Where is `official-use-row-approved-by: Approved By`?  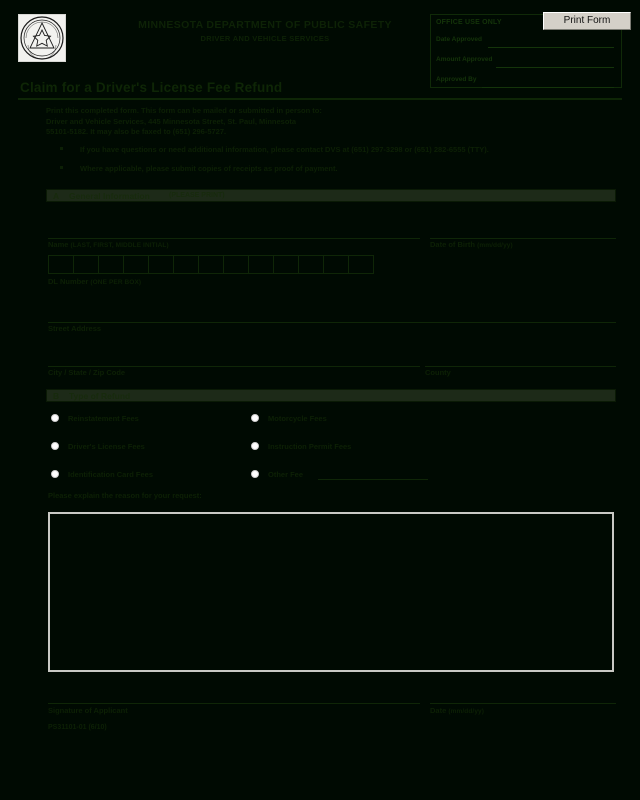 official-use-row-approved-by: Approved By is located at coordinates (527, 83).